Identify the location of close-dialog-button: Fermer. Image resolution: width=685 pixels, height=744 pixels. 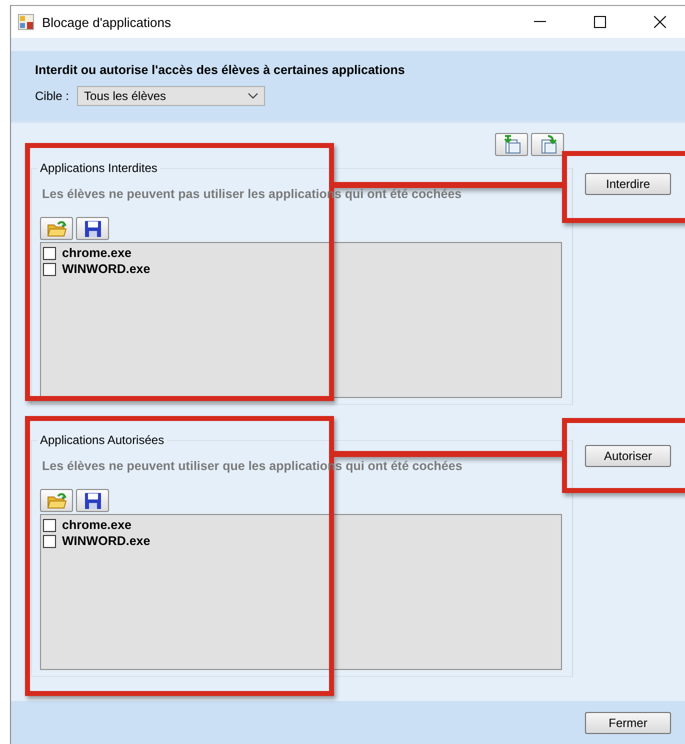
(628, 723).